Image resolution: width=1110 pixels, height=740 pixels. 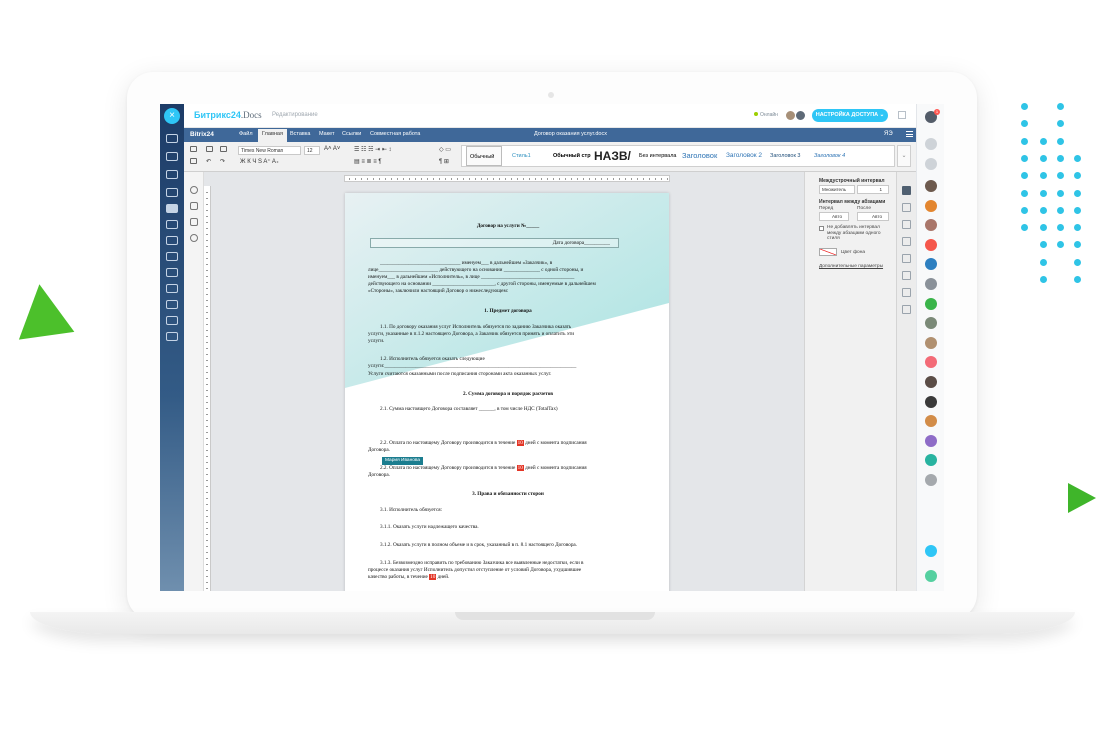 What do you see at coordinates (906, 224) in the screenshot?
I see `image-settings-icon` at bounding box center [906, 224].